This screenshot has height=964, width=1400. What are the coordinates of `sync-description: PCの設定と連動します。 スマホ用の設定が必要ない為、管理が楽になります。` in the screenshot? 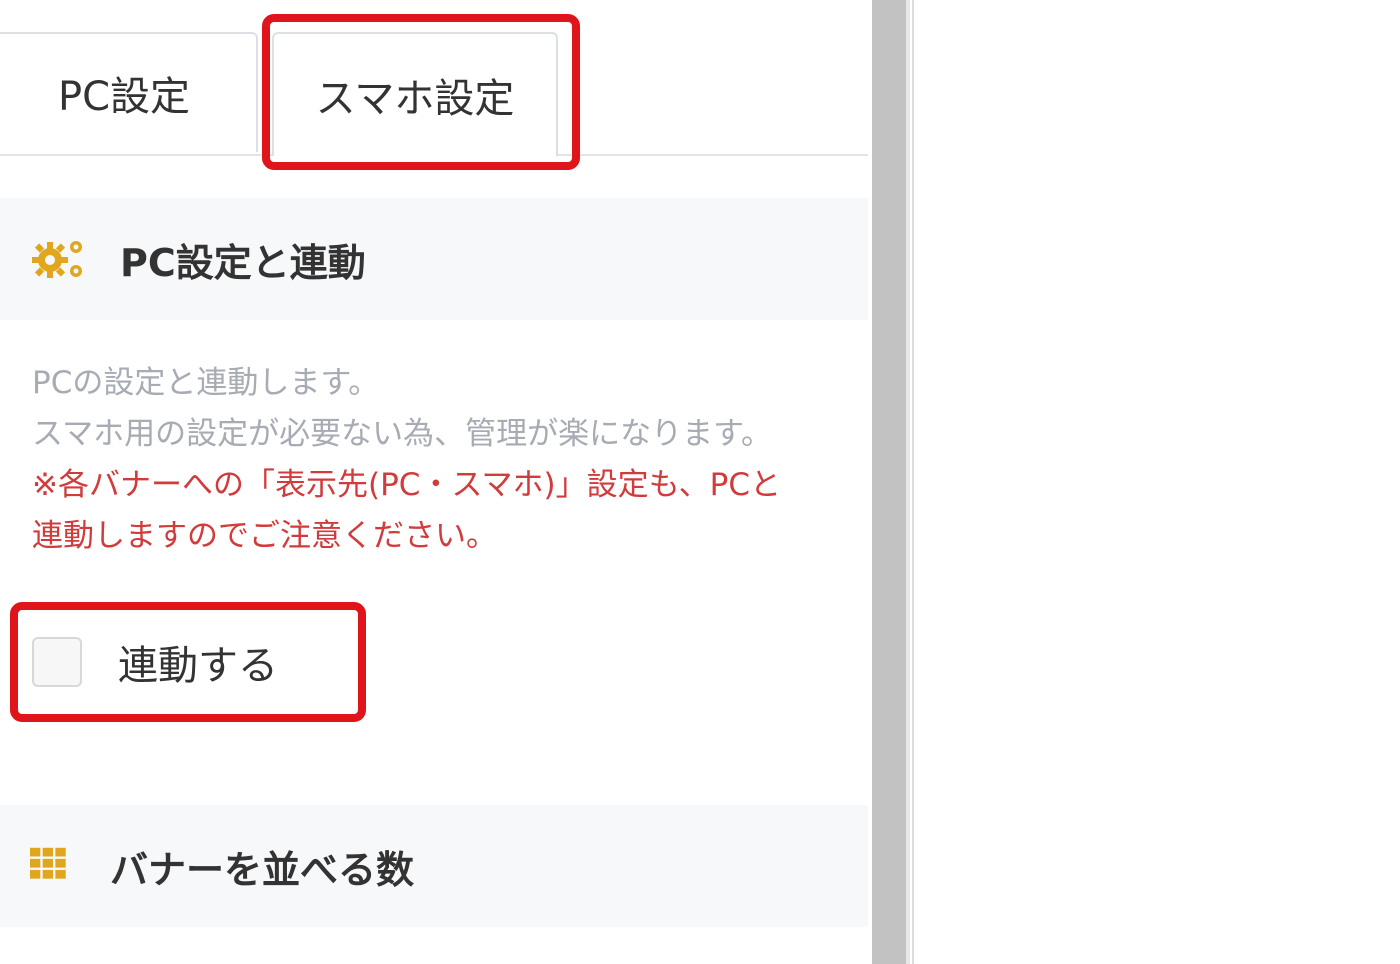 It's located at (442, 409).